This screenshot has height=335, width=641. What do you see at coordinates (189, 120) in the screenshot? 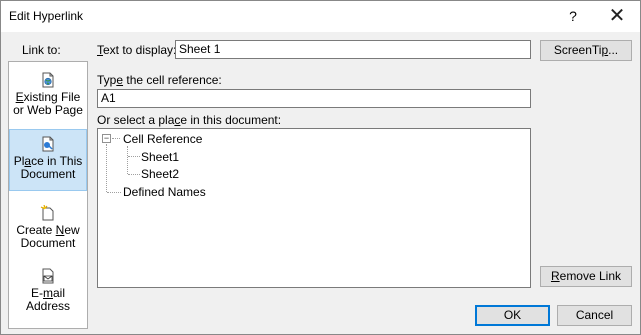
I see `place-in-document-label: Or select a place in this document:` at bounding box center [189, 120].